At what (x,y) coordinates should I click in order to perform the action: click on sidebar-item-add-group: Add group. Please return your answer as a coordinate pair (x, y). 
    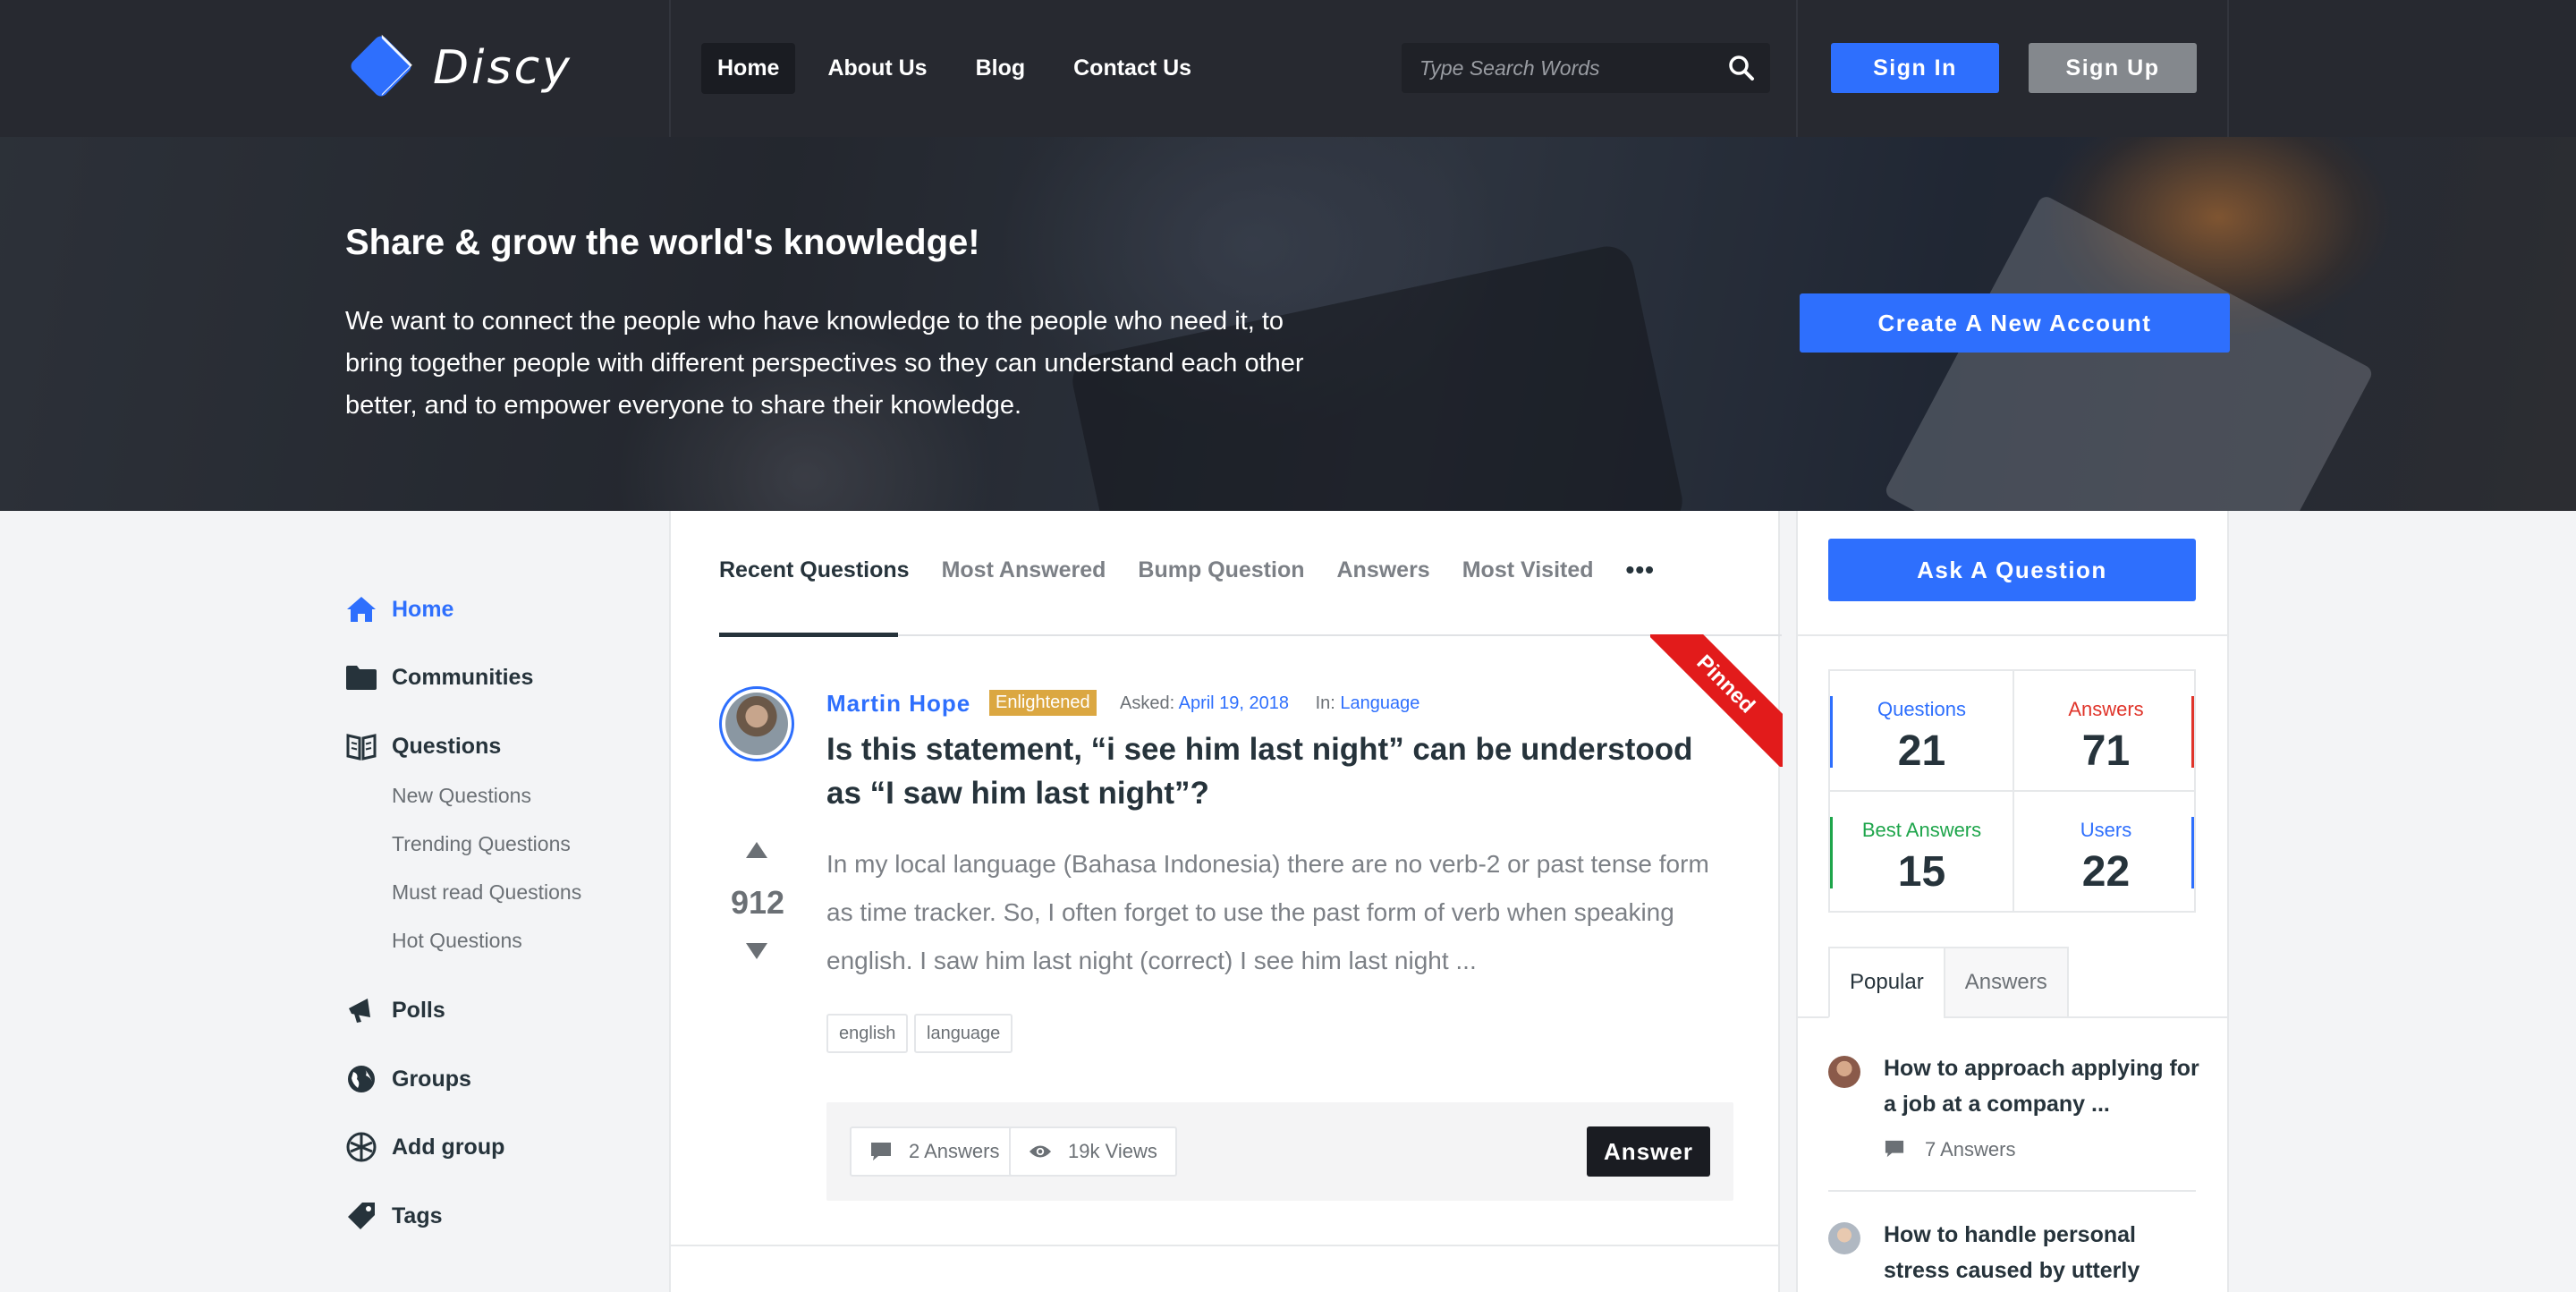
    Looking at the image, I should click on (424, 1147).